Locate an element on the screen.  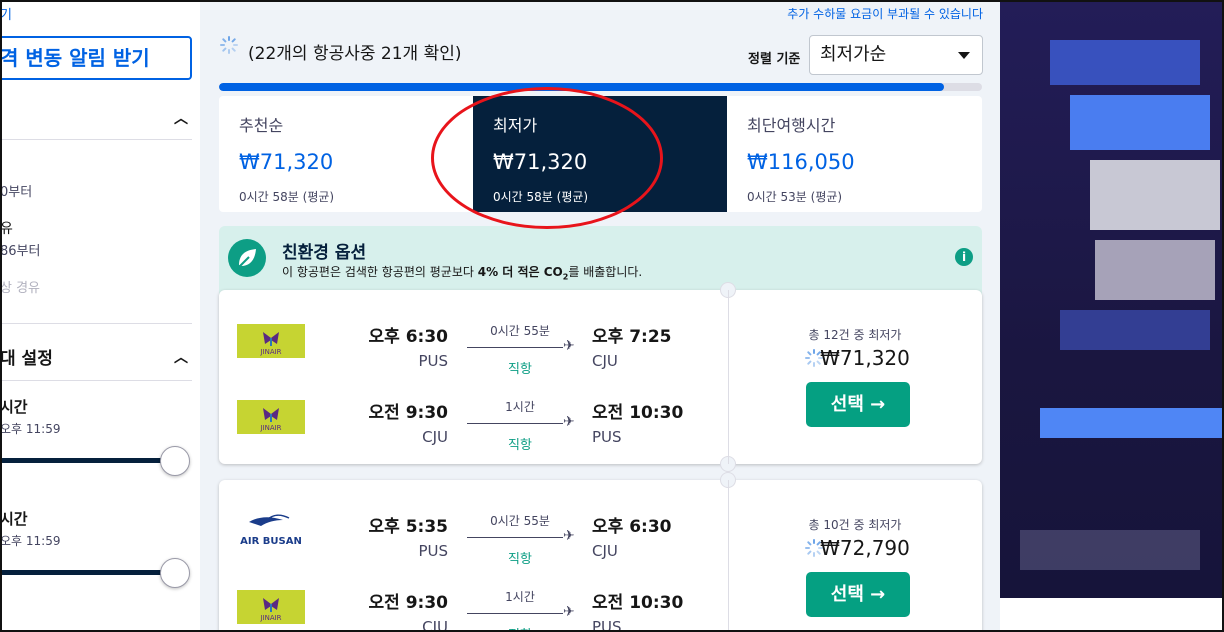
outbound-time-label: 시간 is located at coordinates (14, 407).